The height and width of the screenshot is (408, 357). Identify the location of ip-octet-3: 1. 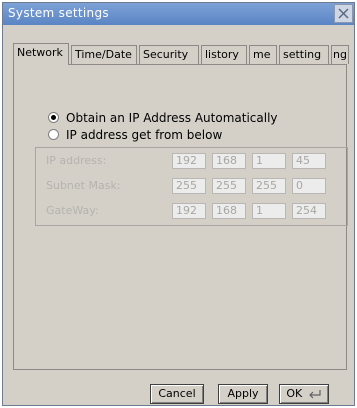
(269, 161).